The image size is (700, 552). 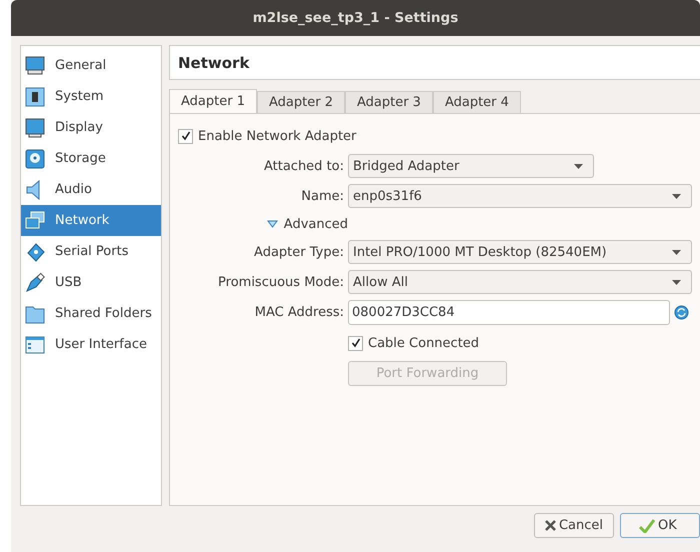 I want to click on field-label: Adapter Type:, so click(x=299, y=252).